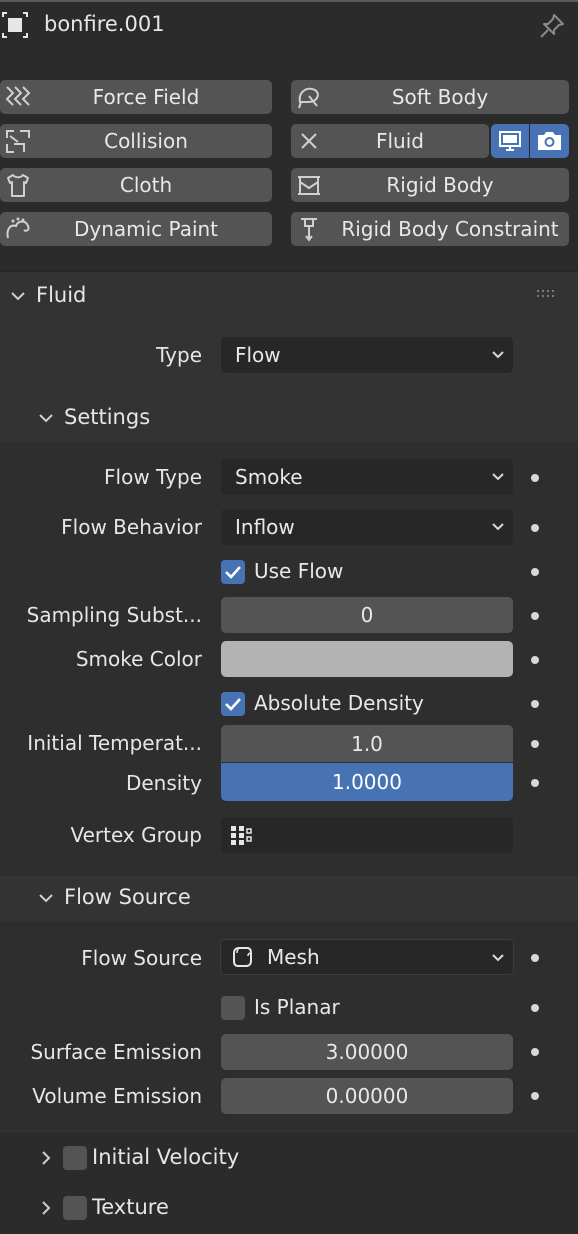 Image resolution: width=578 pixels, height=1234 pixels. I want to click on vertex-group-field, so click(367, 835).